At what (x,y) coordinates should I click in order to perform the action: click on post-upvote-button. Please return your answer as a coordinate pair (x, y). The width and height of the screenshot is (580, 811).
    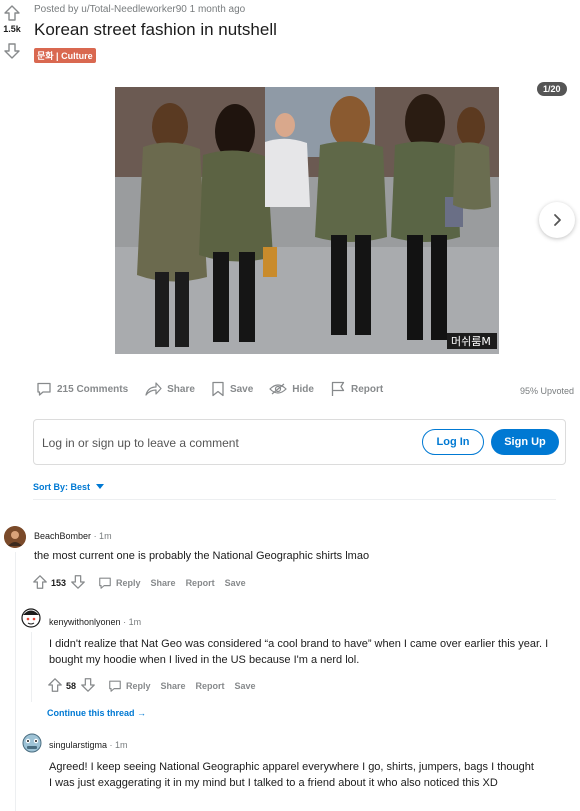
    Looking at the image, I should click on (12, 13).